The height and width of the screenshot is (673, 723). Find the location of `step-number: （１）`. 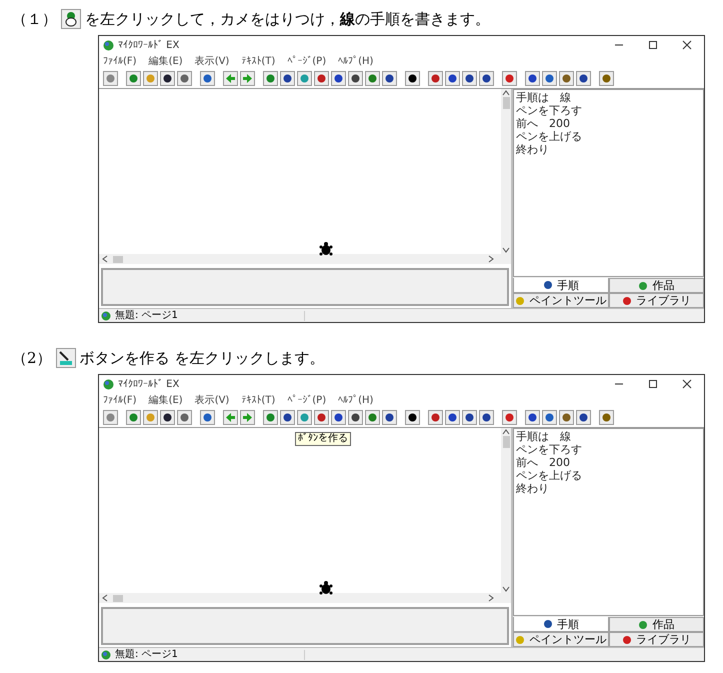

step-number: （１） is located at coordinates (34, 19).